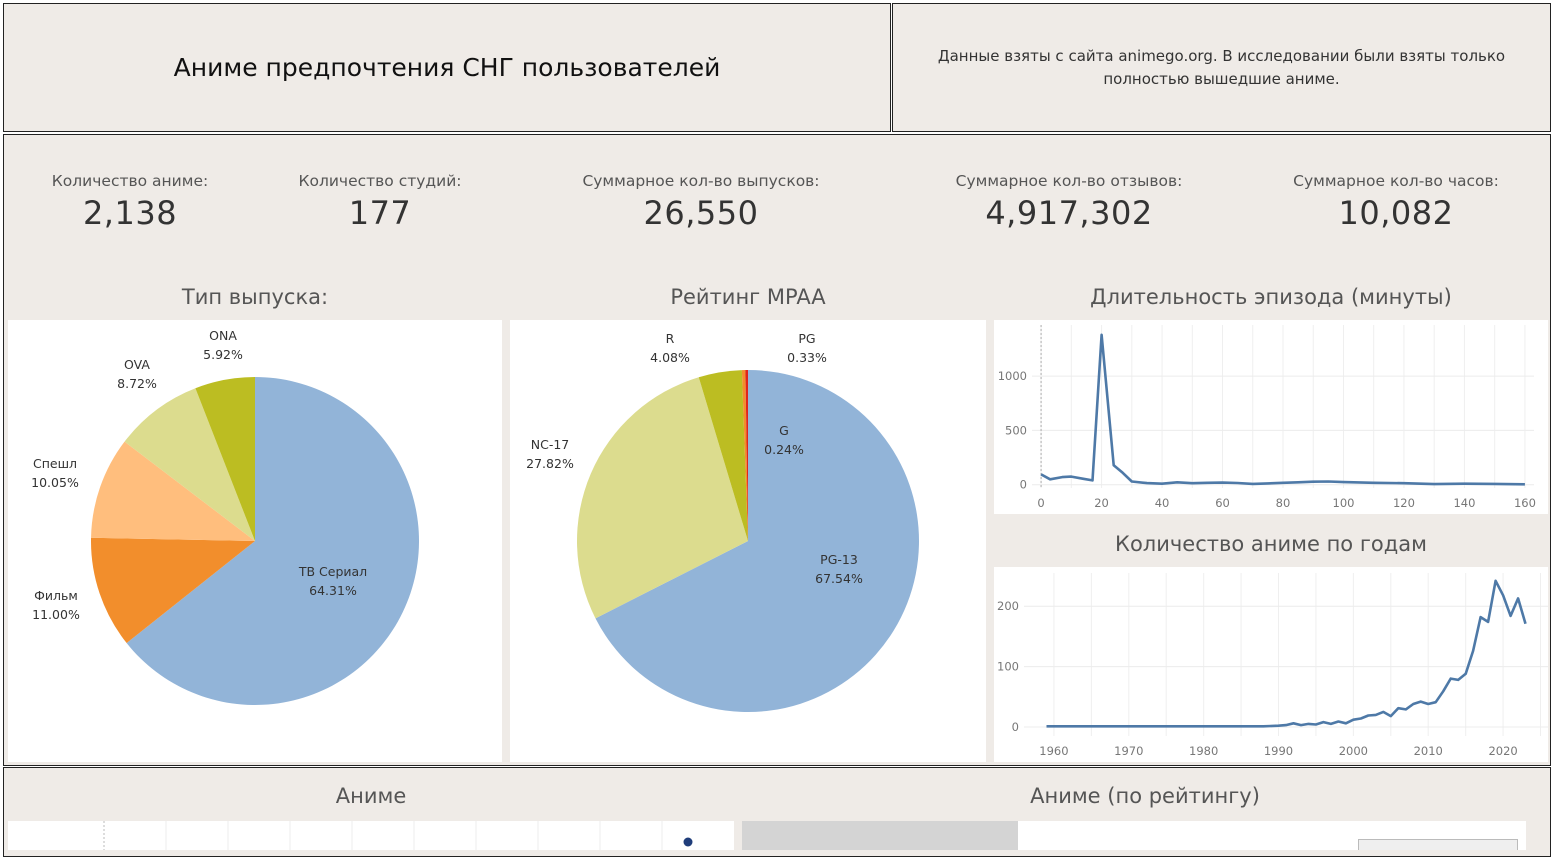 The height and width of the screenshot is (857, 1555). What do you see at coordinates (1267, 417) in the screenshot?
I see `duration-line-chart: 0 20 40 60 80 100 120 140 160 0 500 1000` at bounding box center [1267, 417].